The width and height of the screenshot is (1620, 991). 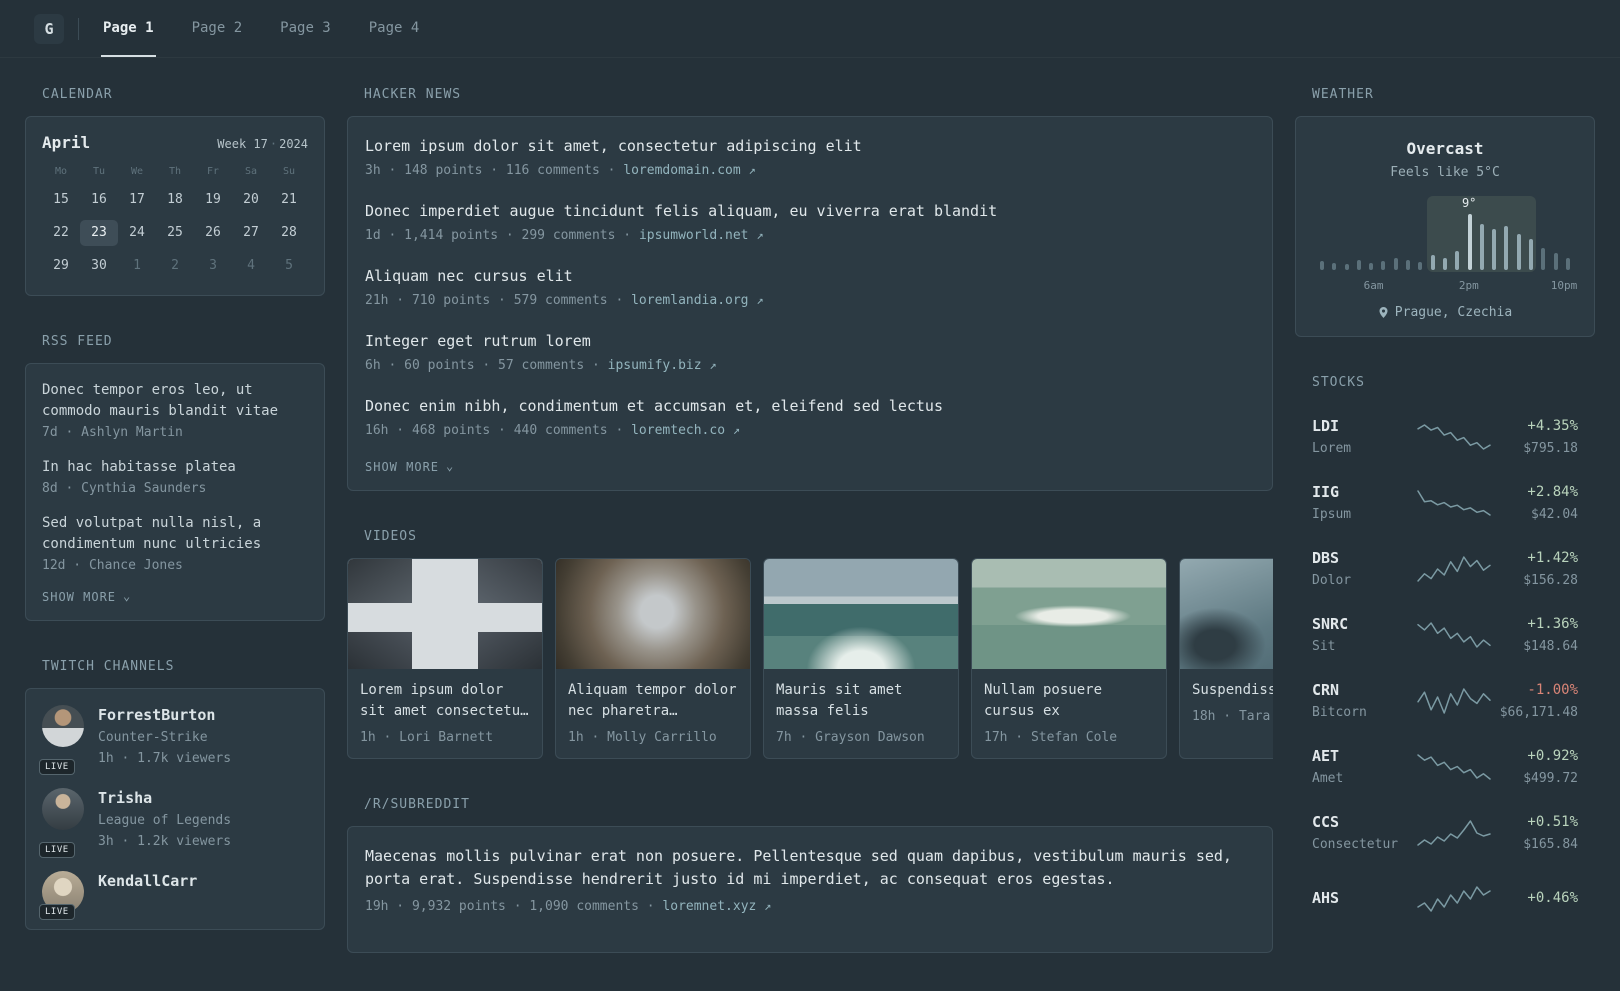 What do you see at coordinates (1445, 899) in the screenshot?
I see `stock-row: AHS +0.46%` at bounding box center [1445, 899].